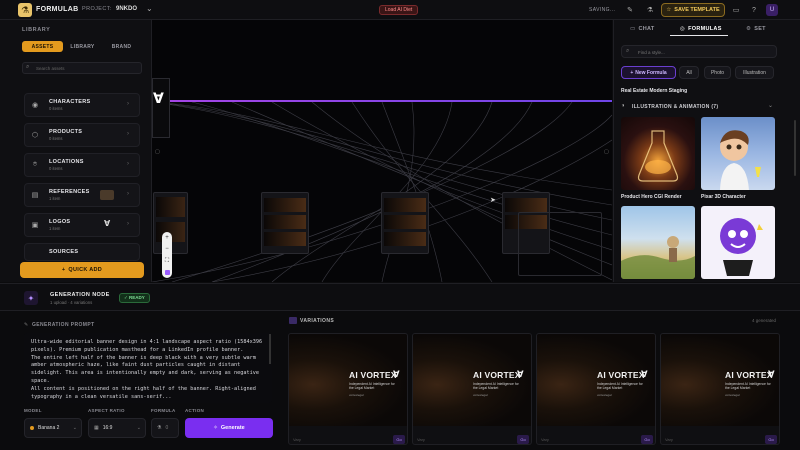 The height and width of the screenshot is (450, 800). I want to click on style-tile-pixar-3d, so click(738, 153).